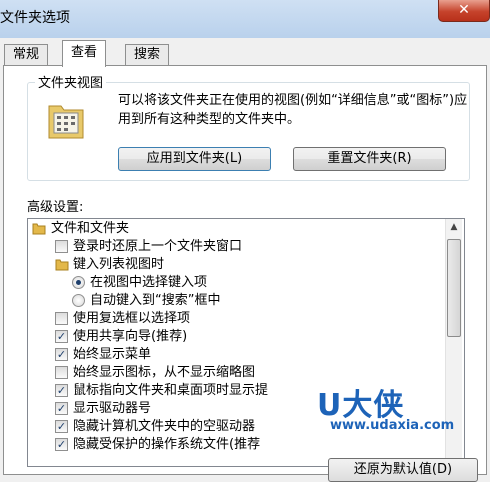 Image resolution: width=490 pixels, height=482 pixels. Describe the element at coordinates (403, 470) in the screenshot. I see `restore-defaults-button: 还原为默认值(D)` at that location.